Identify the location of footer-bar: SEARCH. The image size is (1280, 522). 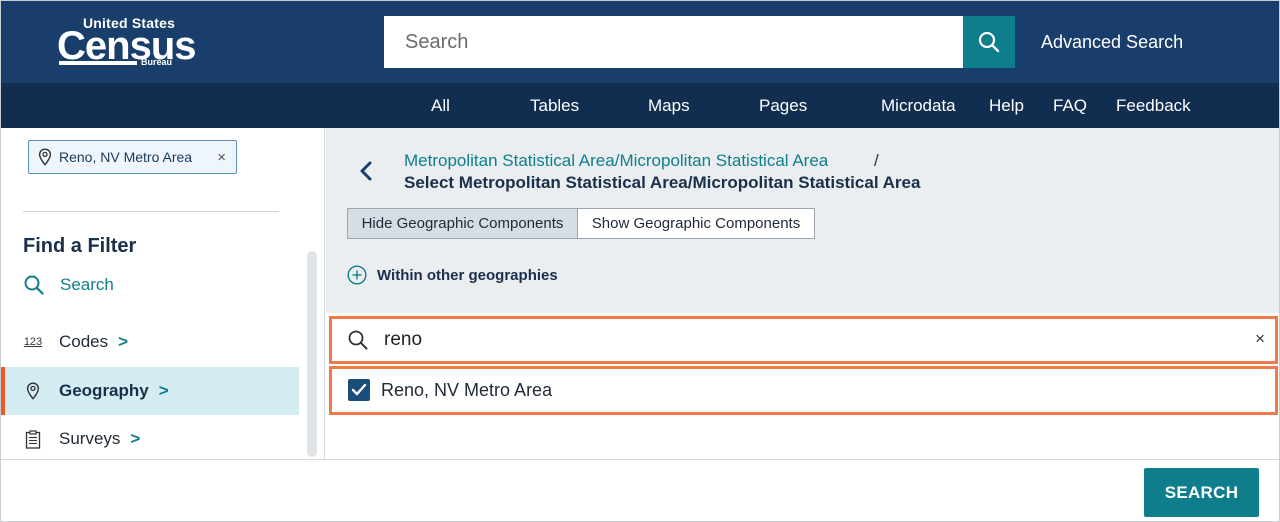
(640, 490).